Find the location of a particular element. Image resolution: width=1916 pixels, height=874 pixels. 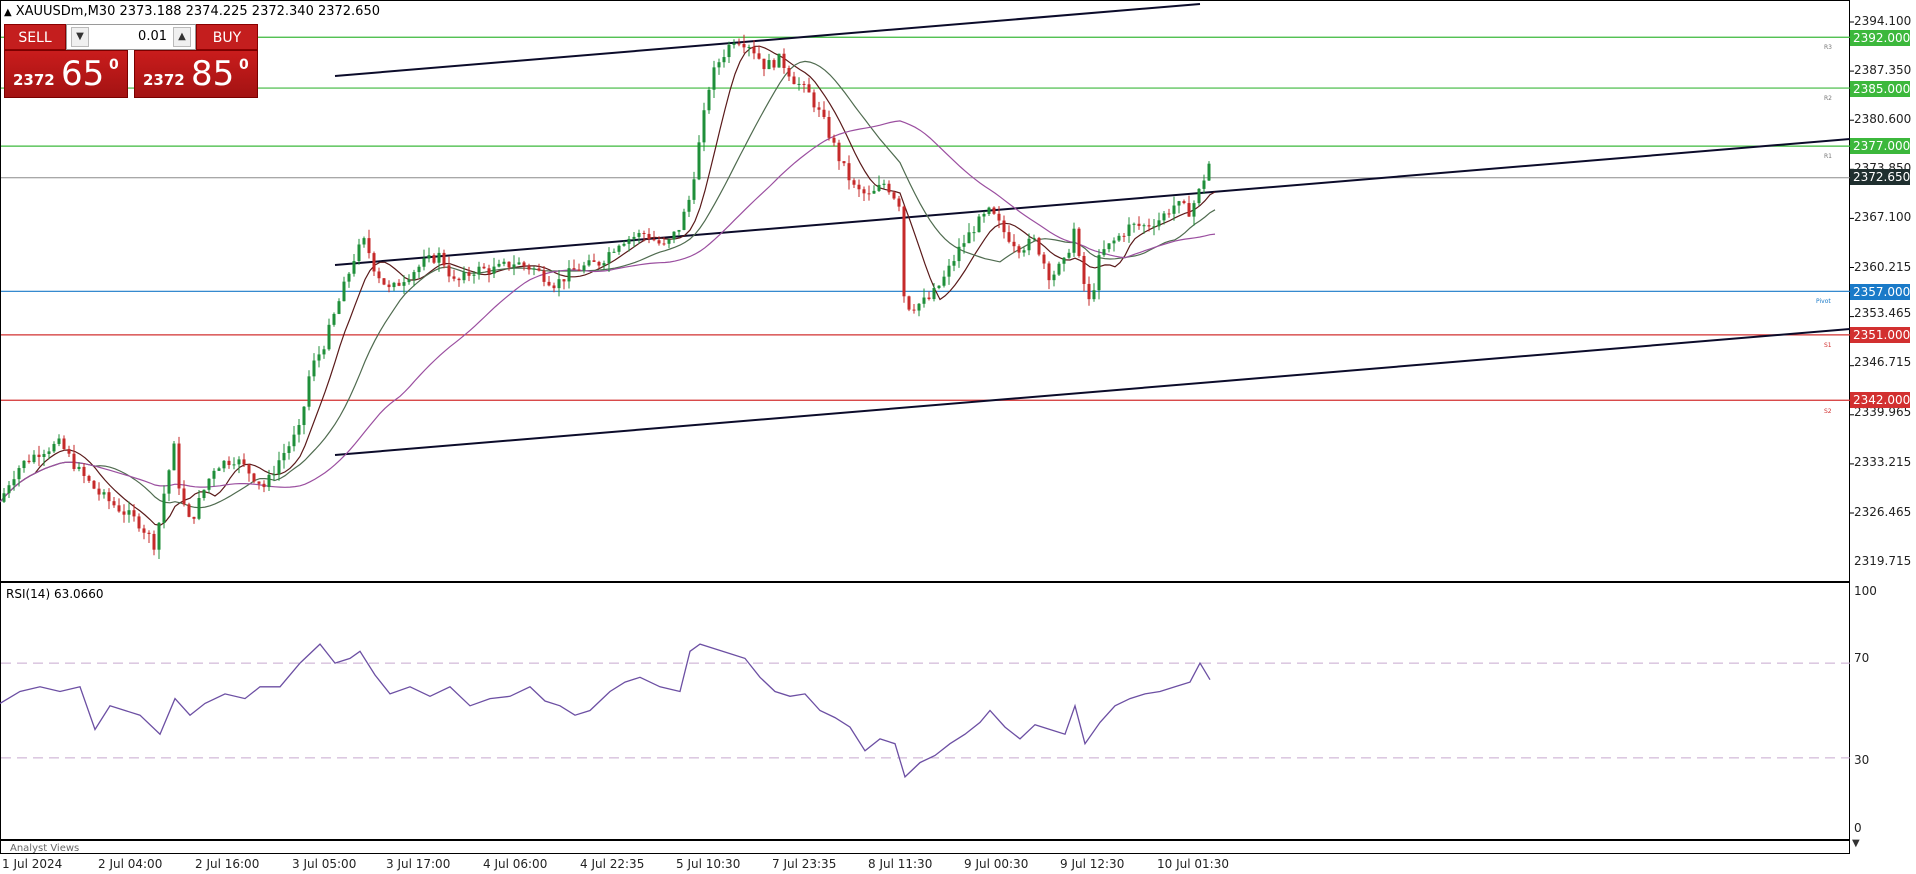

level-tag-s2: S2 is located at coordinates (1828, 411).